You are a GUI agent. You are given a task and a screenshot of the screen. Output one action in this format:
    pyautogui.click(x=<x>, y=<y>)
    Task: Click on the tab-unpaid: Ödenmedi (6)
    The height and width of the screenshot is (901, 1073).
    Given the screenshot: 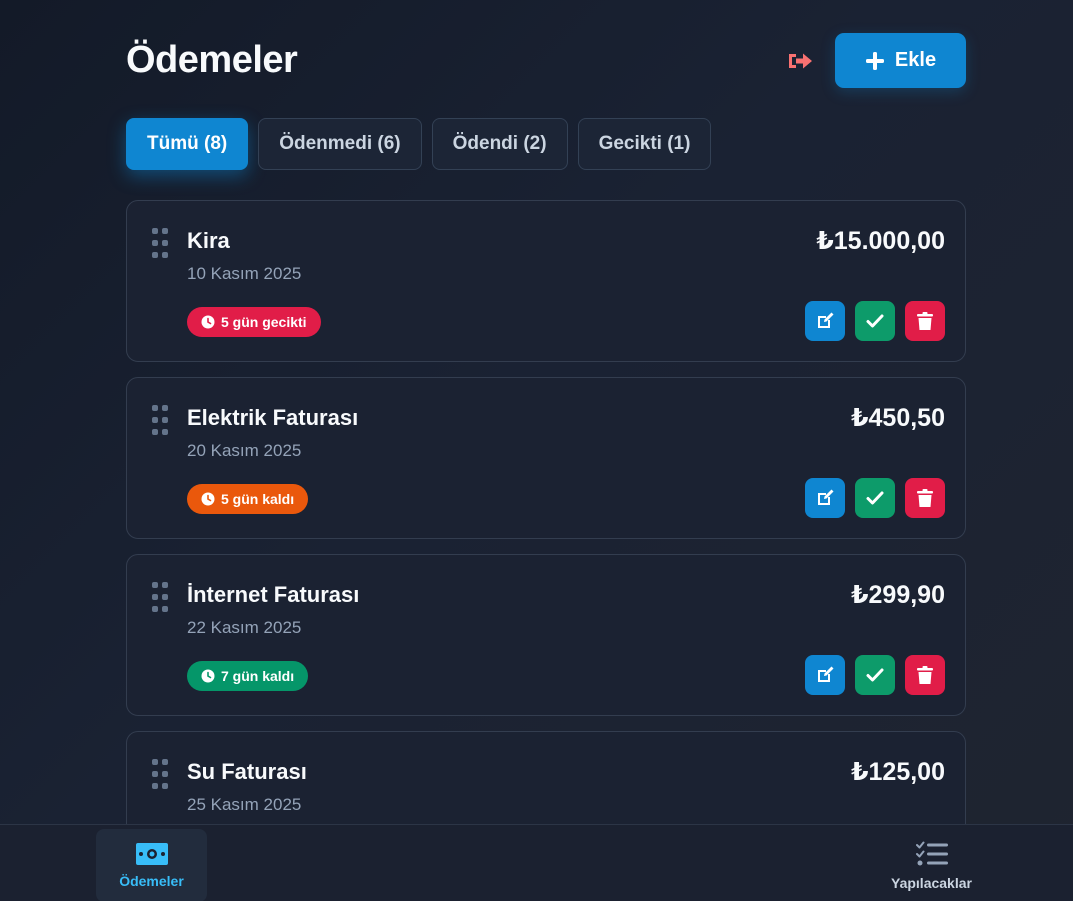 What is the action you would take?
    pyautogui.click(x=340, y=144)
    